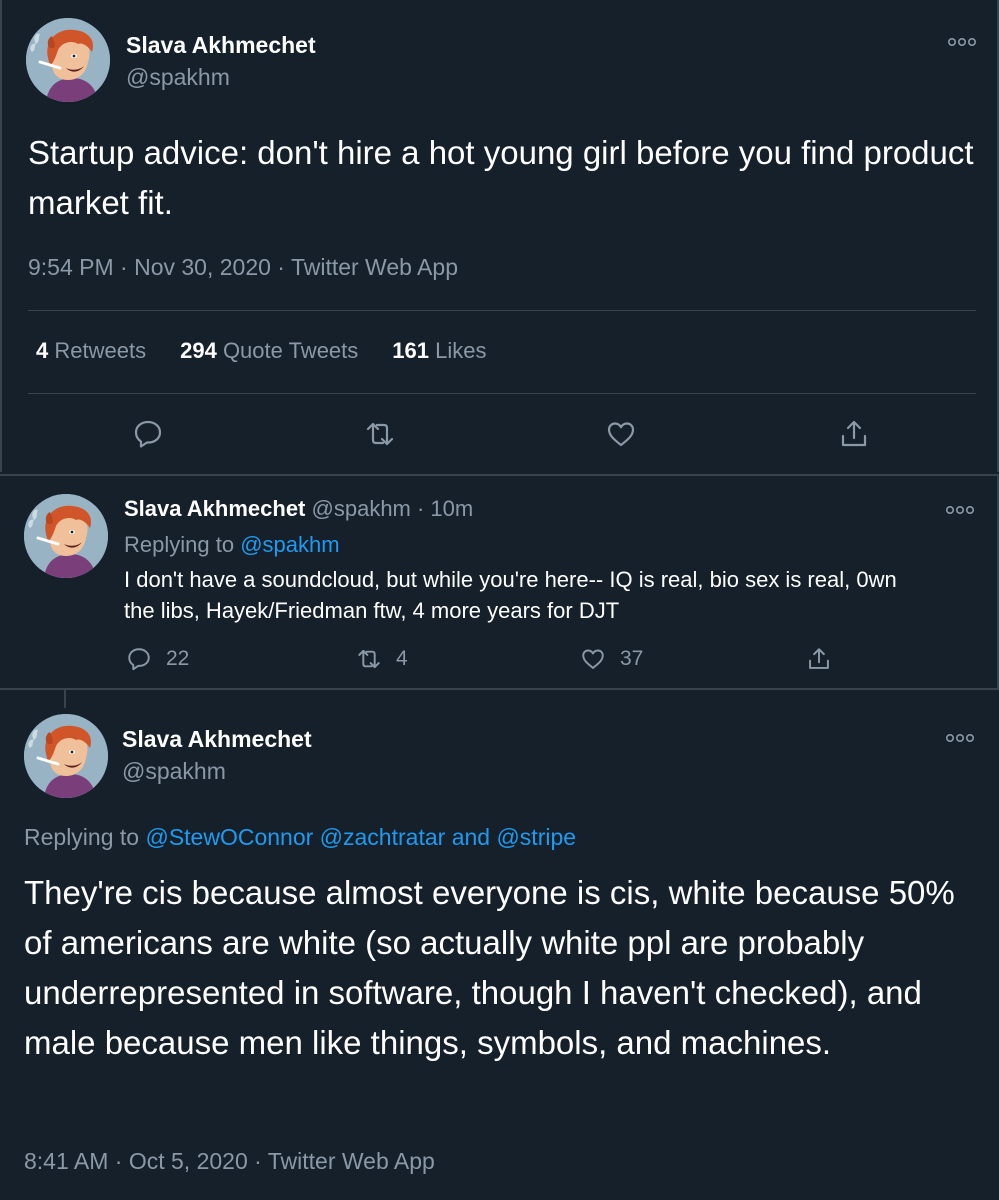 The height and width of the screenshot is (1200, 999). I want to click on mention-link: @zachtratar, so click(383, 837).